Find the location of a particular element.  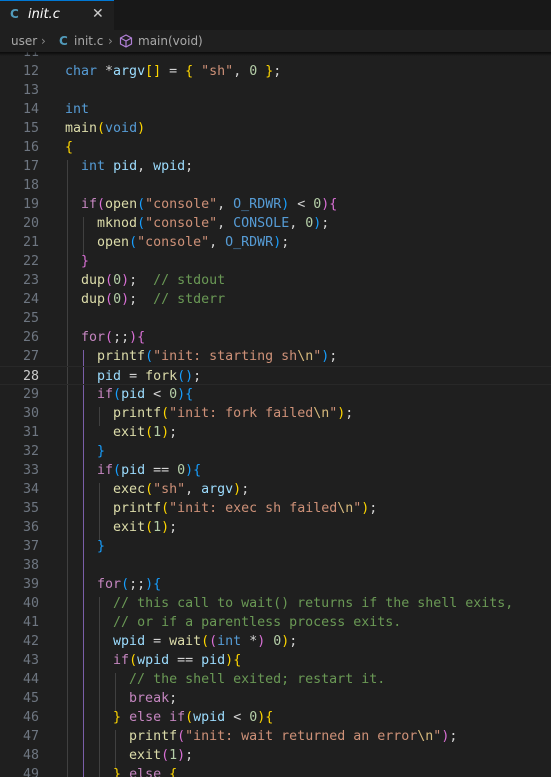

code-line: 12 char *argv[] = { "sh", 0 }; is located at coordinates (275, 71).